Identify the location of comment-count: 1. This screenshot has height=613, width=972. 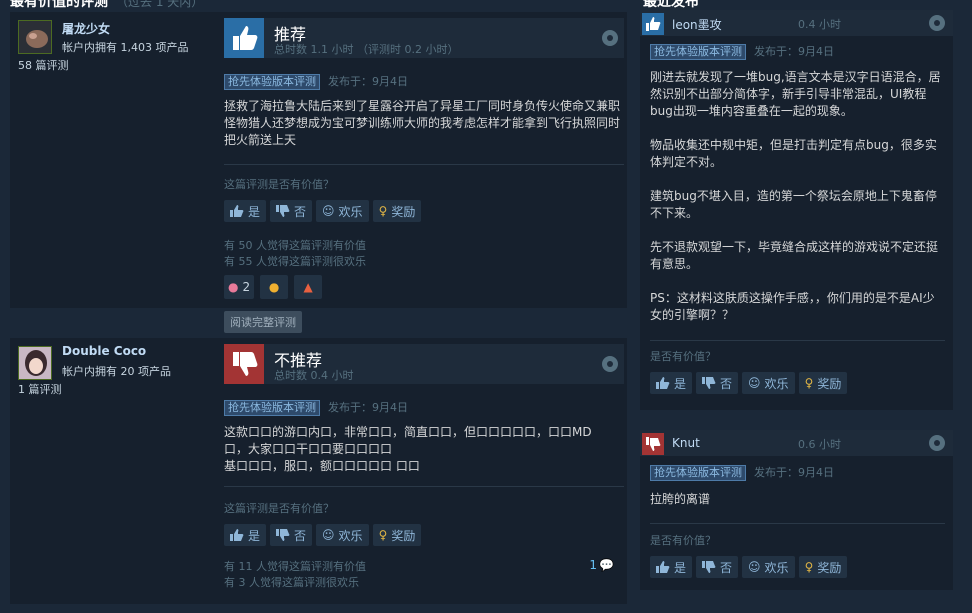
(593, 565).